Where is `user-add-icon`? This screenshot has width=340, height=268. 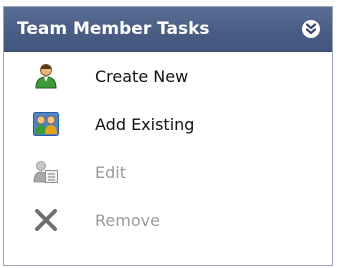 user-add-icon is located at coordinates (46, 76).